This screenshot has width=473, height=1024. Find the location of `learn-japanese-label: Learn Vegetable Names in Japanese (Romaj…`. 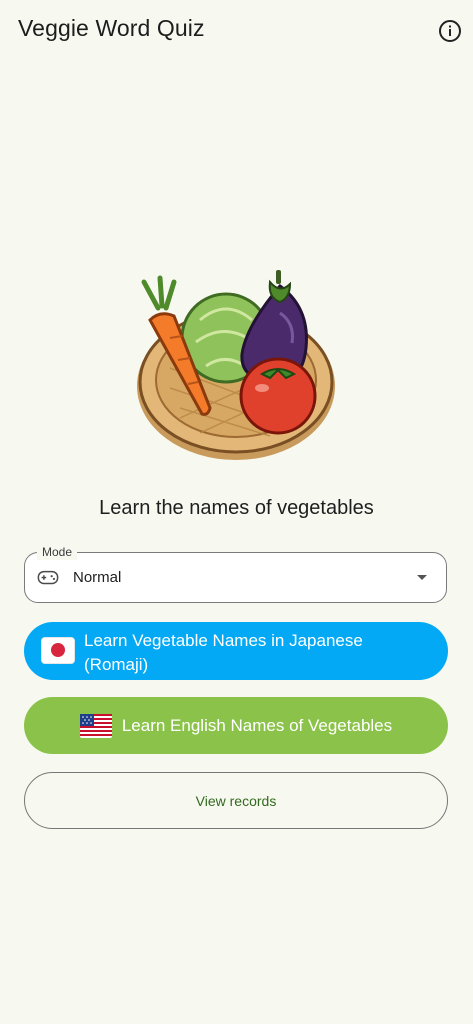

learn-japanese-label: Learn Vegetable Names in Japanese (Romaj… is located at coordinates (223, 652).